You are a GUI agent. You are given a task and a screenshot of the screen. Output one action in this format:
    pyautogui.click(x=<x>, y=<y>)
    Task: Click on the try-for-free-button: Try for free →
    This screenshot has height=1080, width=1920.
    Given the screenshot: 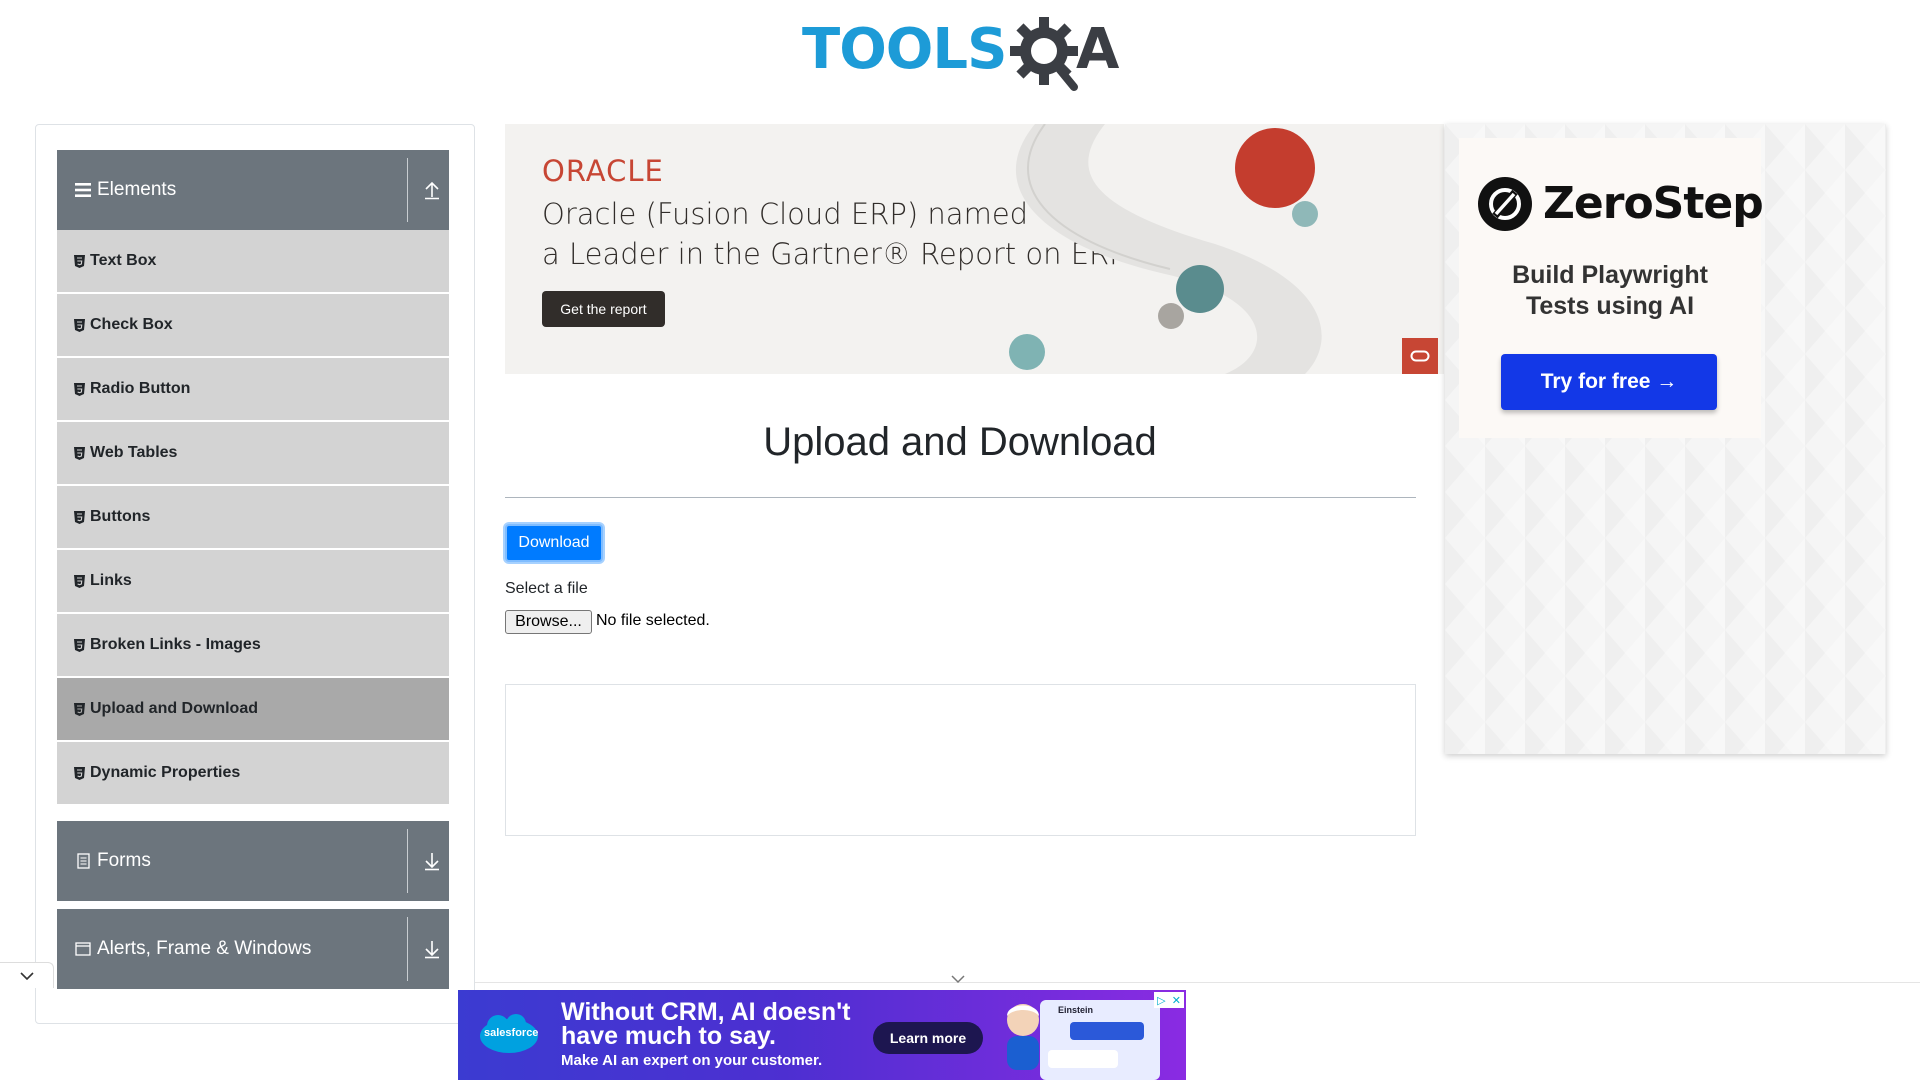 What is the action you would take?
    pyautogui.click(x=1609, y=382)
    